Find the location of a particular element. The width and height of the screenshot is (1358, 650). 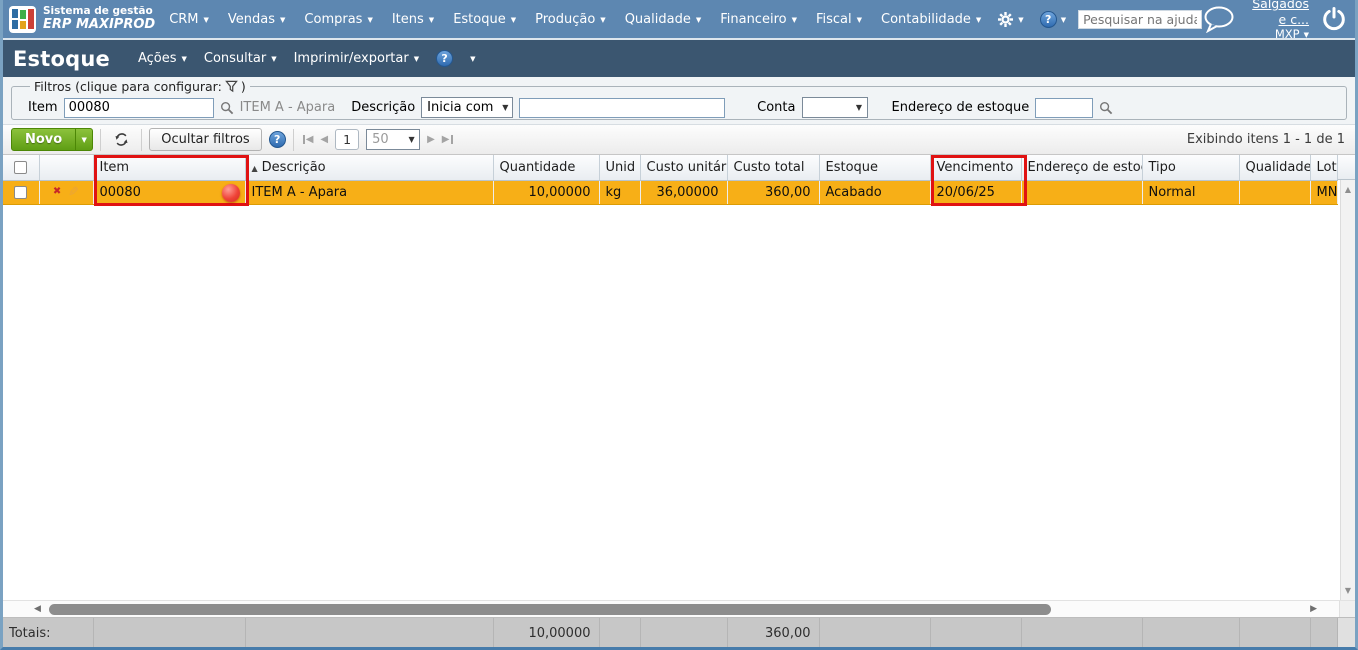

scroll-up-icon: ▲ is located at coordinates (1348, 189).